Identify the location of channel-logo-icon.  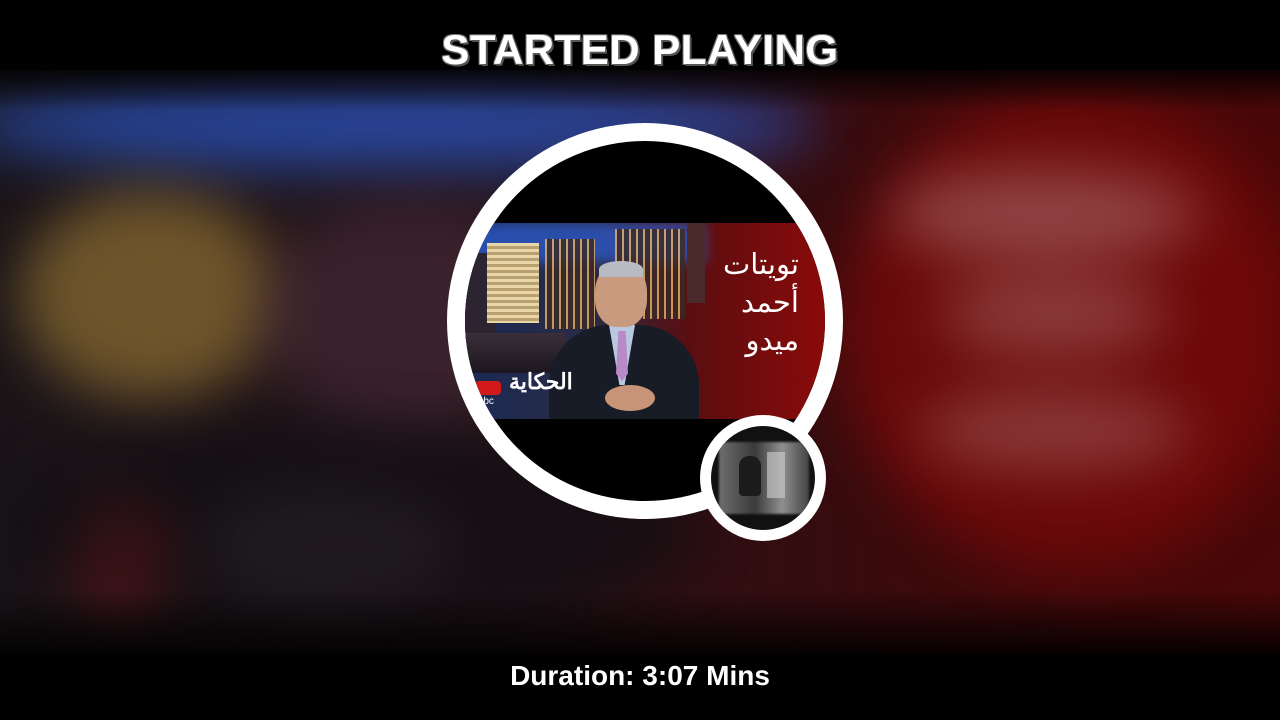
(488, 388).